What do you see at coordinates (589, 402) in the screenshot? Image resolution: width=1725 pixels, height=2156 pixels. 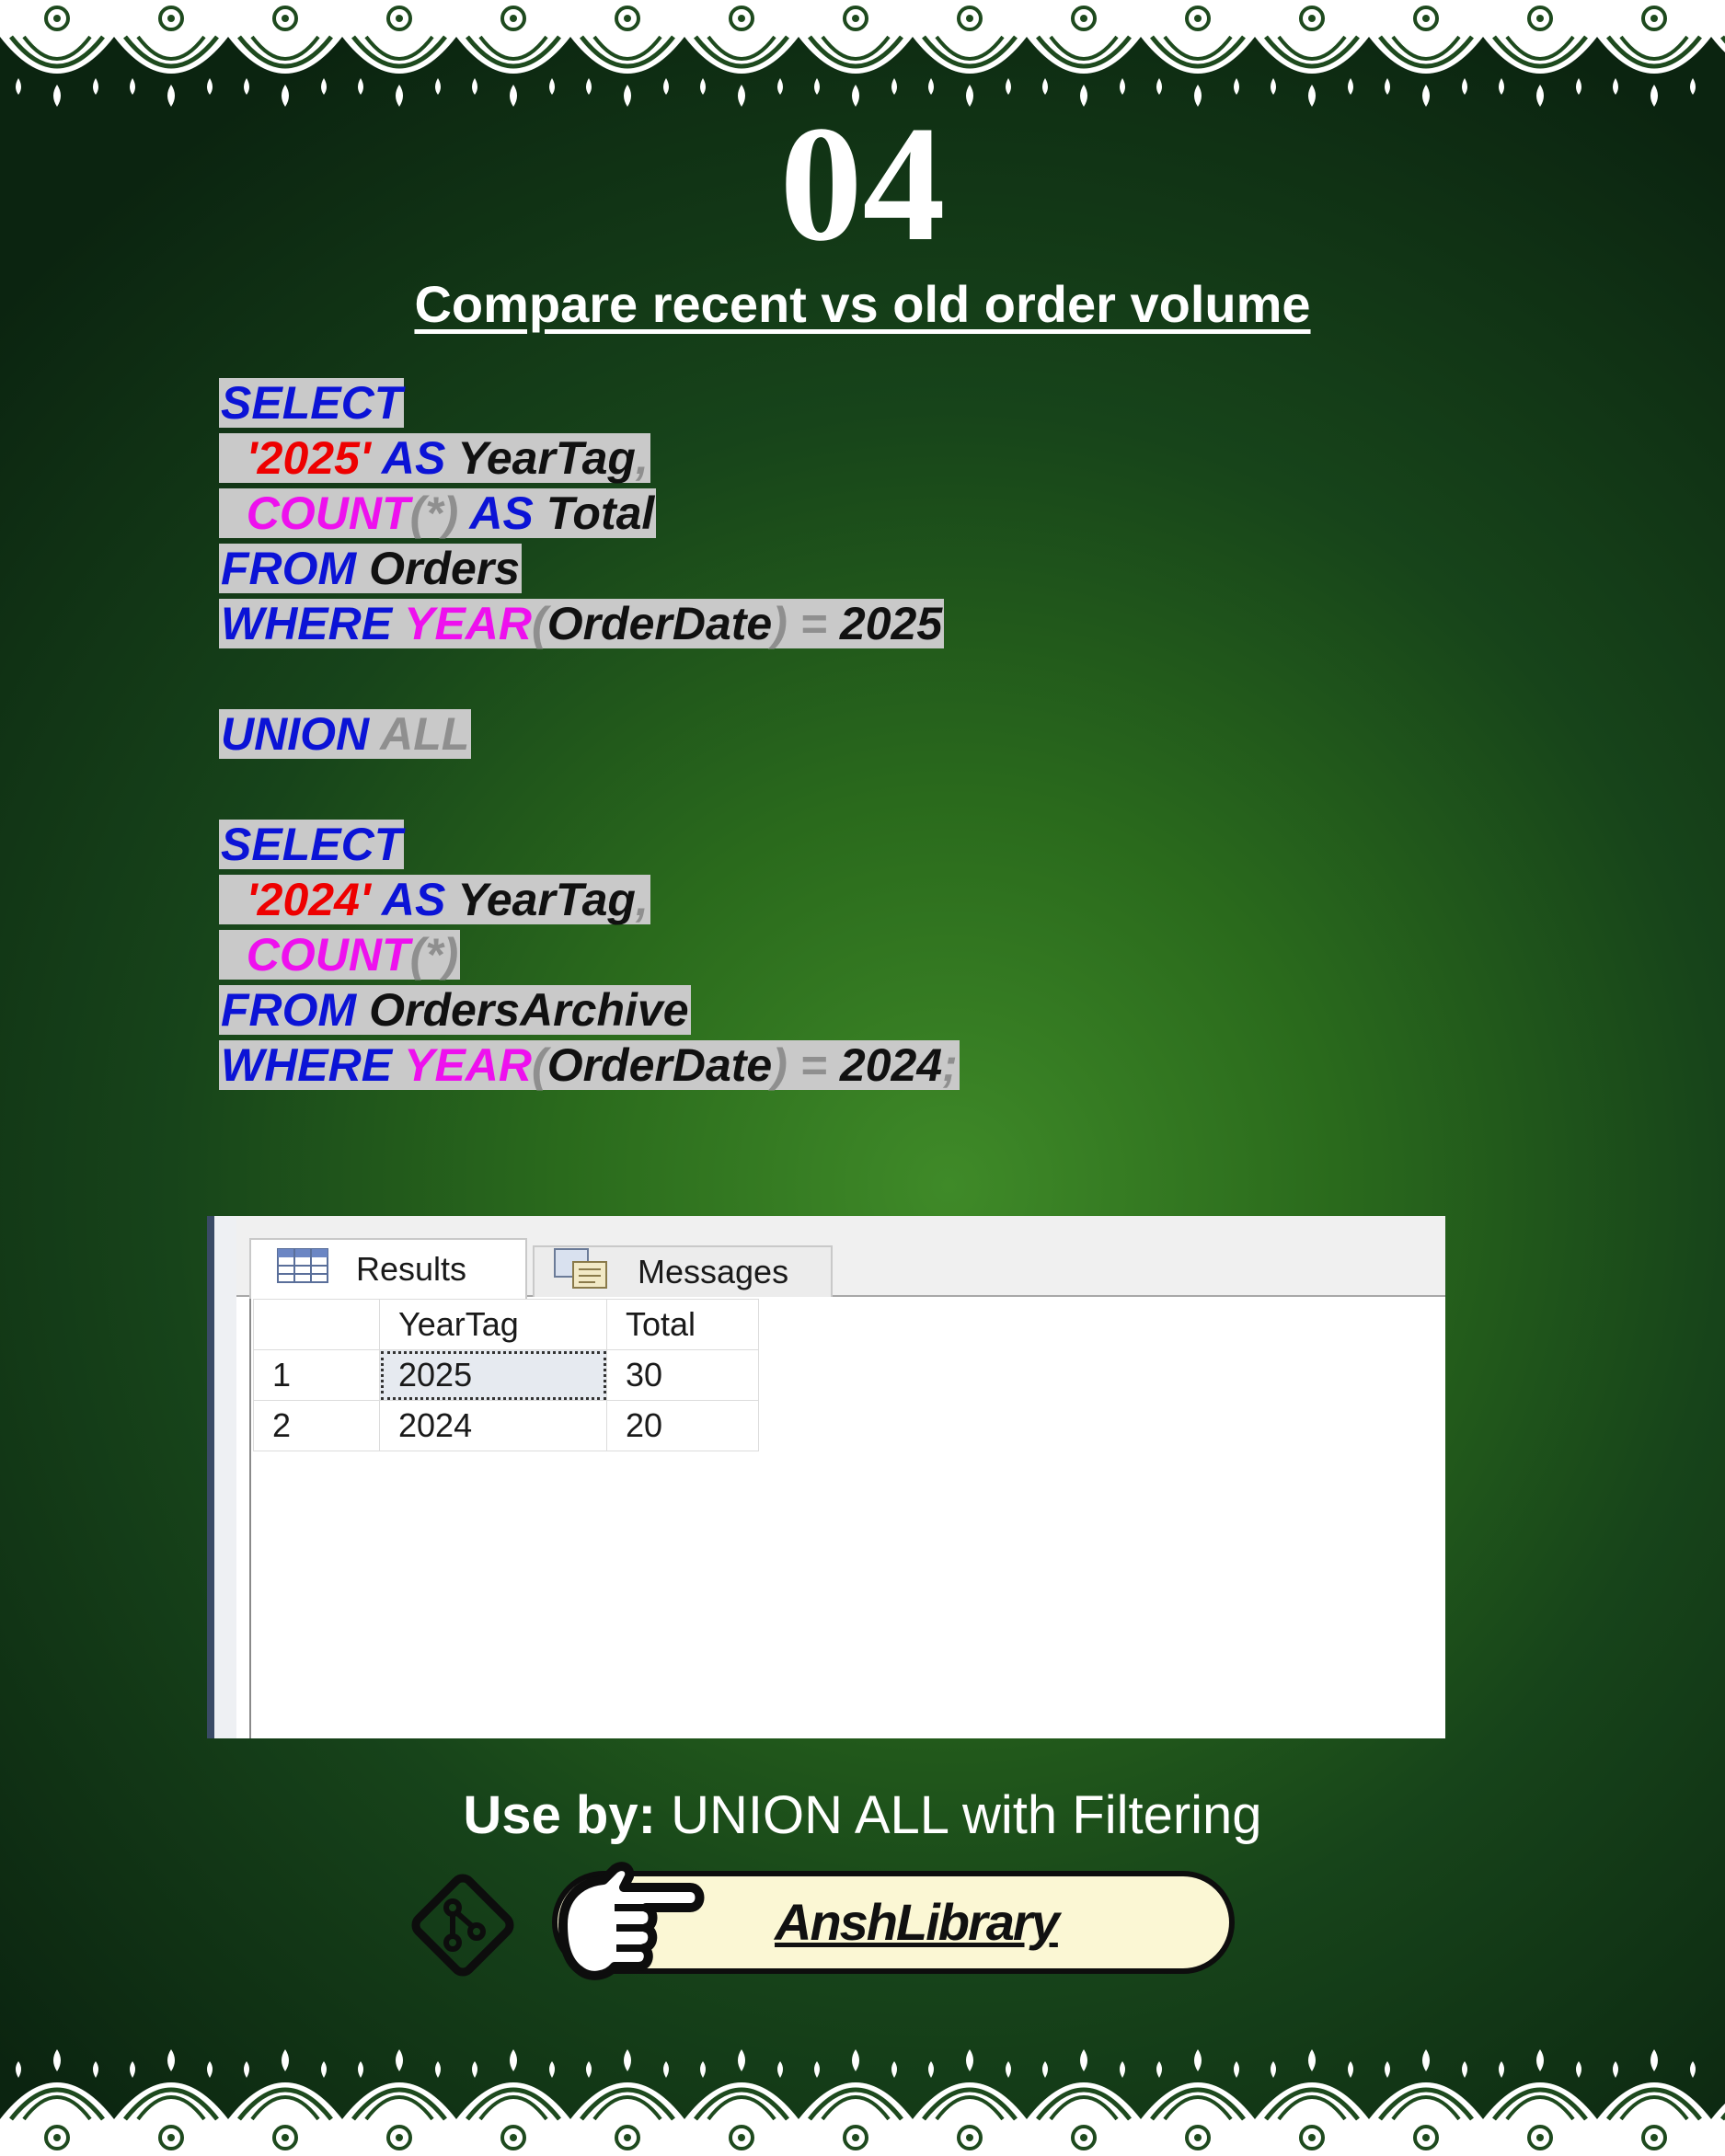 I see `code-line: SELECT` at bounding box center [589, 402].